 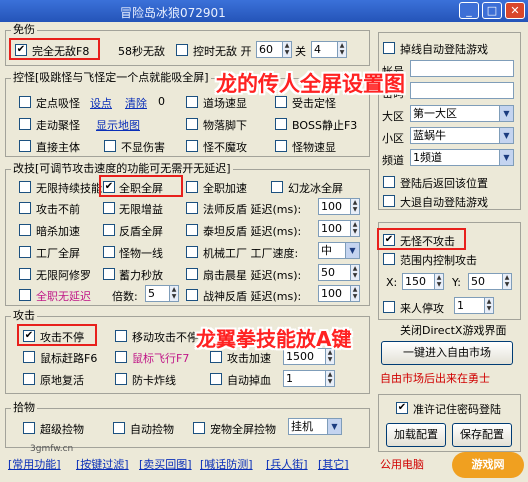 I want to click on gj-c2-1-label: 无限增益, so click(x=141, y=209).